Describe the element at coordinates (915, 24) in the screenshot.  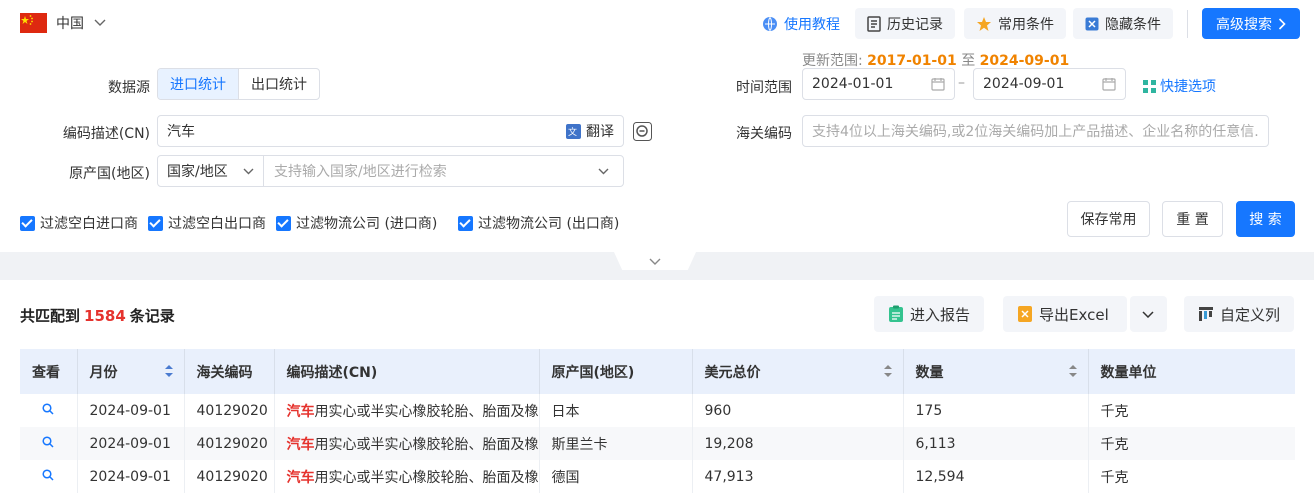
I see `history-label: 历史记录` at that location.